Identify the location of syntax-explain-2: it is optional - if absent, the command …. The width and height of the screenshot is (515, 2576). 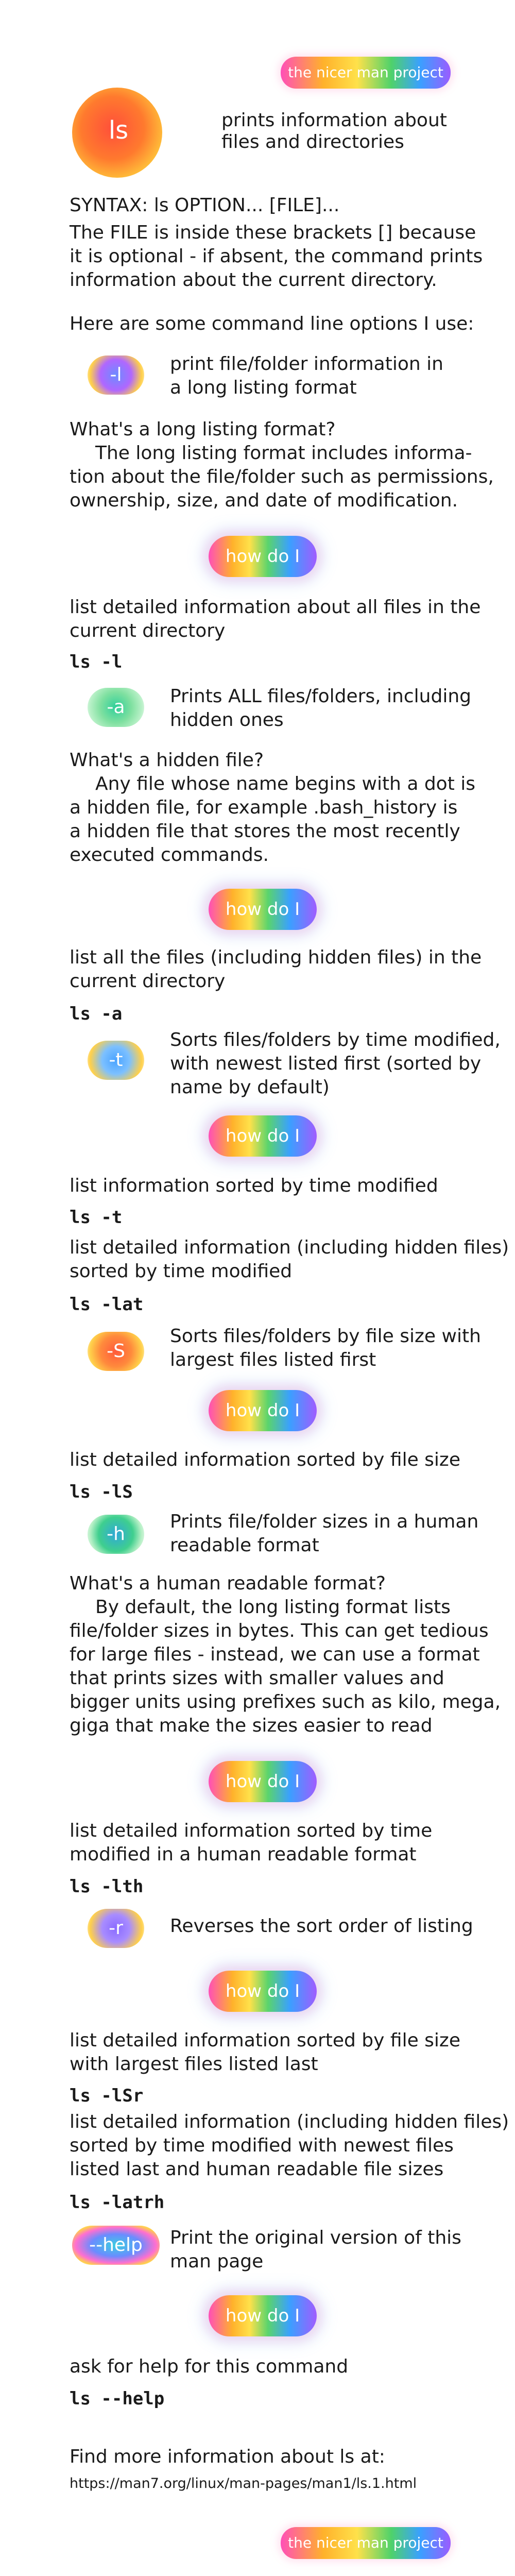
(276, 256).